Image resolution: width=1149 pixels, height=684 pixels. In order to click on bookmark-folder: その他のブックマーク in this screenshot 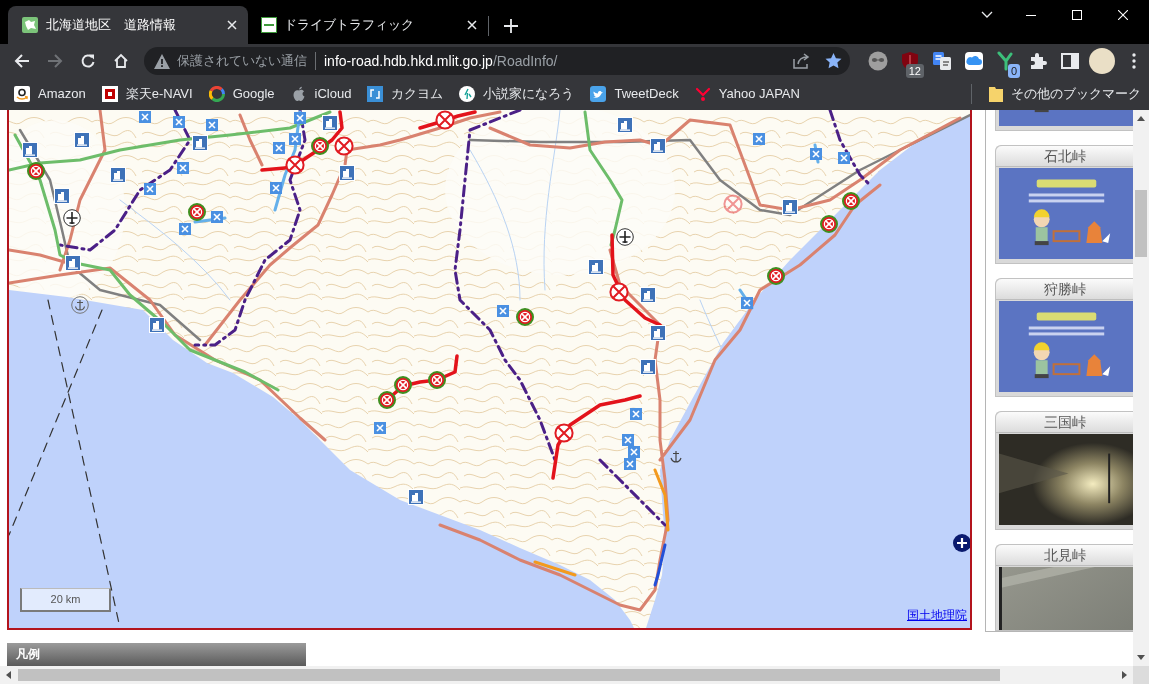, I will do `click(1065, 94)`.